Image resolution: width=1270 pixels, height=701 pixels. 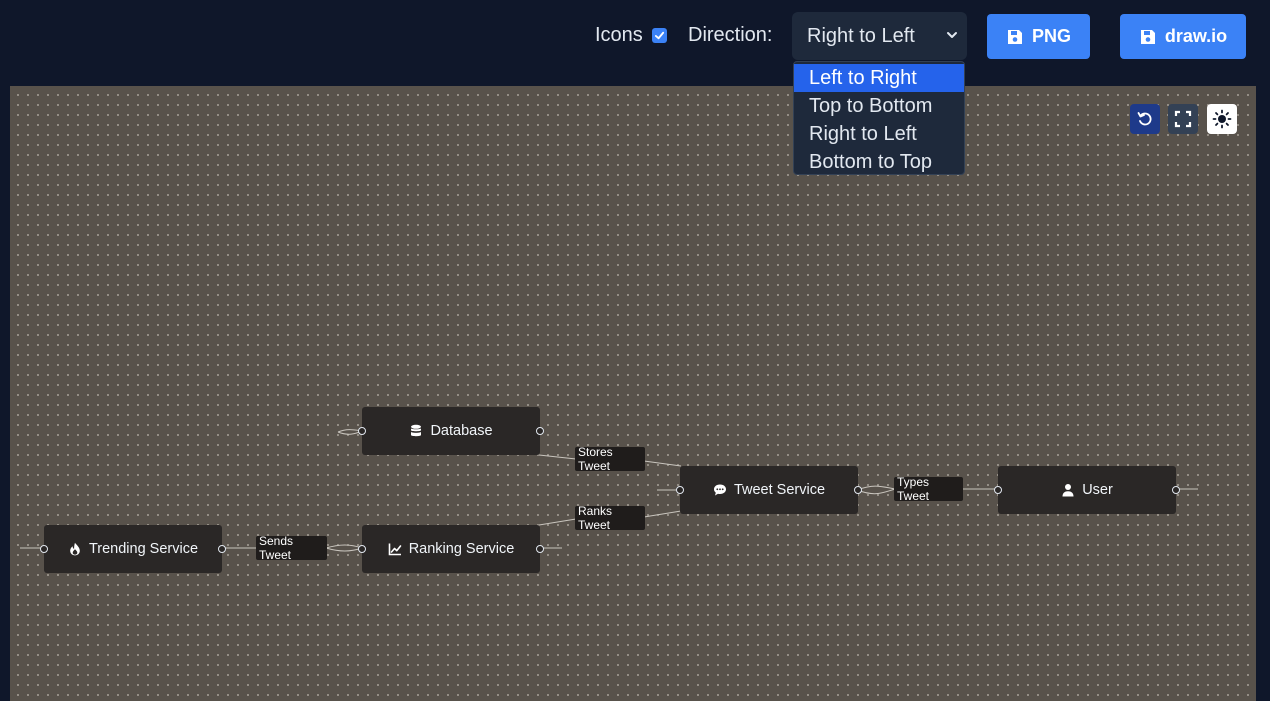 What do you see at coordinates (719, 490) in the screenshot?
I see `comment-icon` at bounding box center [719, 490].